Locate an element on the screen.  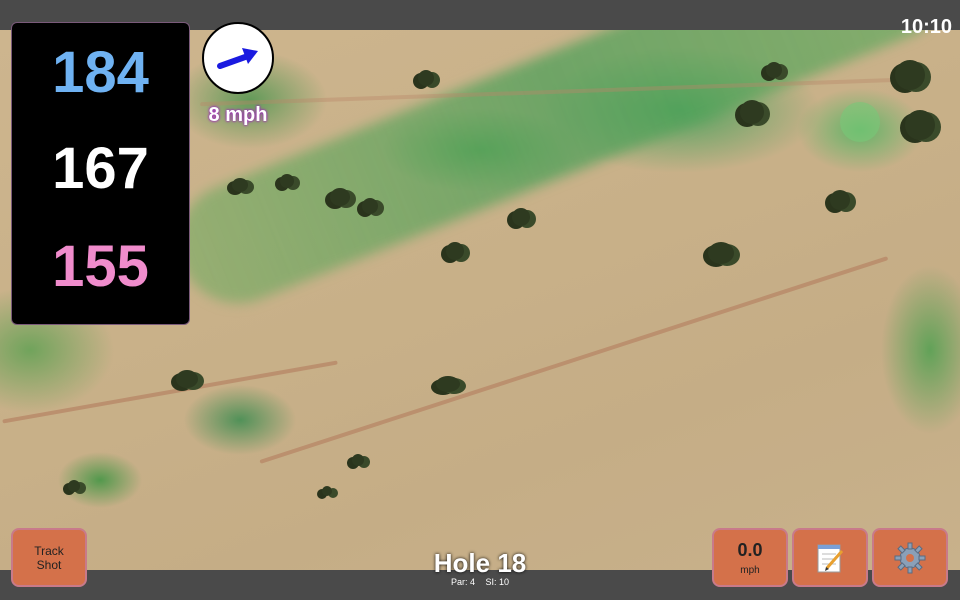
notepad-icon is located at coordinates (830, 558).